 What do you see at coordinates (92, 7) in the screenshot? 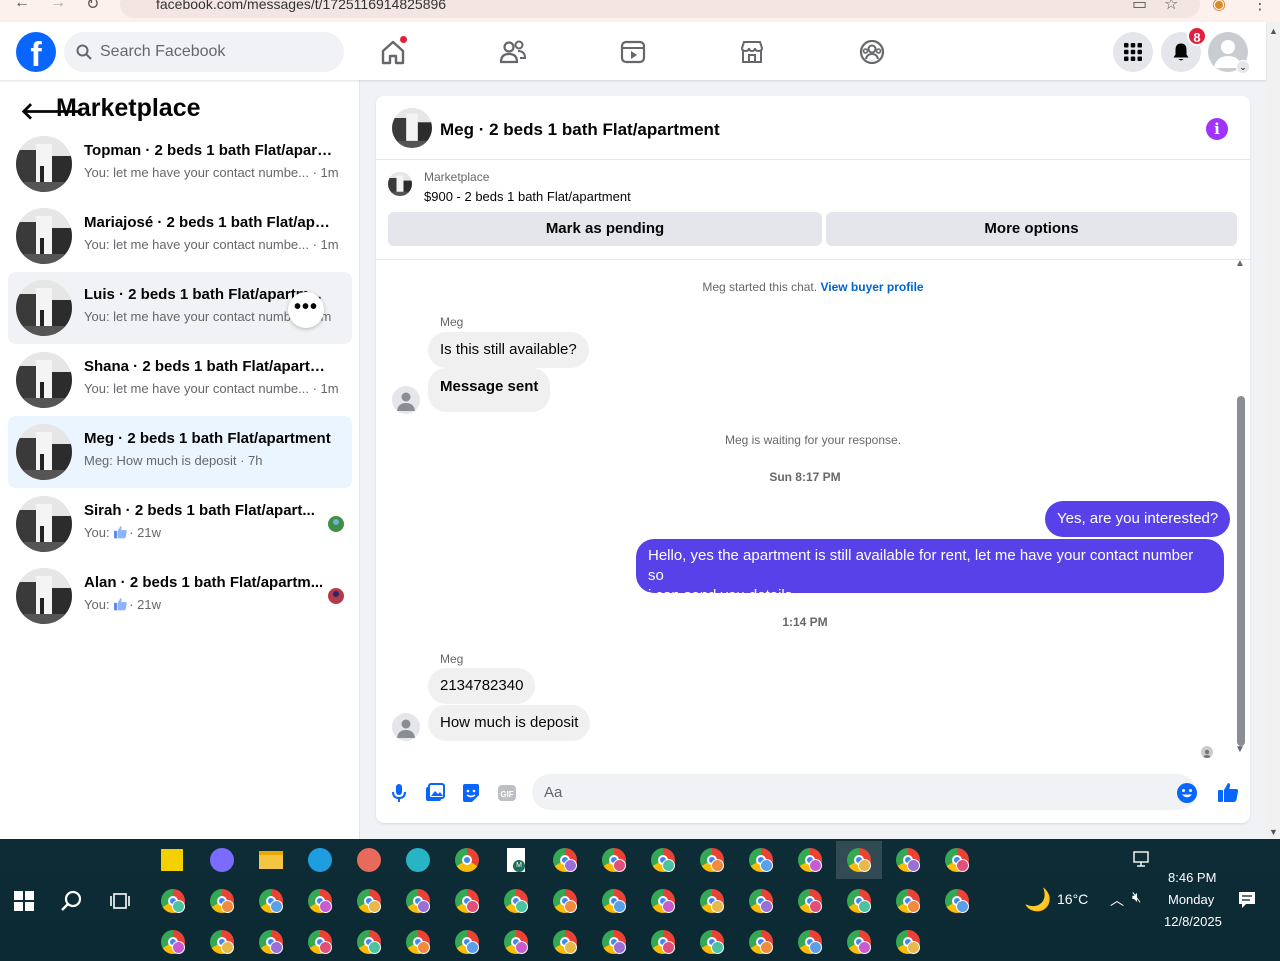
I see `reload-icon: ↻` at bounding box center [92, 7].